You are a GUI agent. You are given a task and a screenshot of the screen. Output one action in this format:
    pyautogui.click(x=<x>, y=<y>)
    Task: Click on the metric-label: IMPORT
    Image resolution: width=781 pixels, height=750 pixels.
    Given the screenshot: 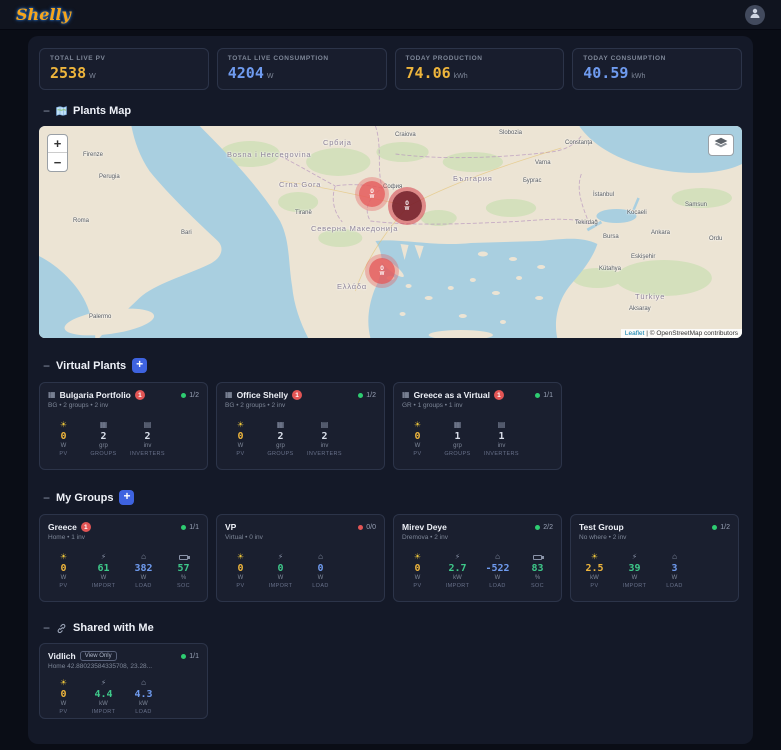 What is the action you would take?
    pyautogui.click(x=280, y=586)
    